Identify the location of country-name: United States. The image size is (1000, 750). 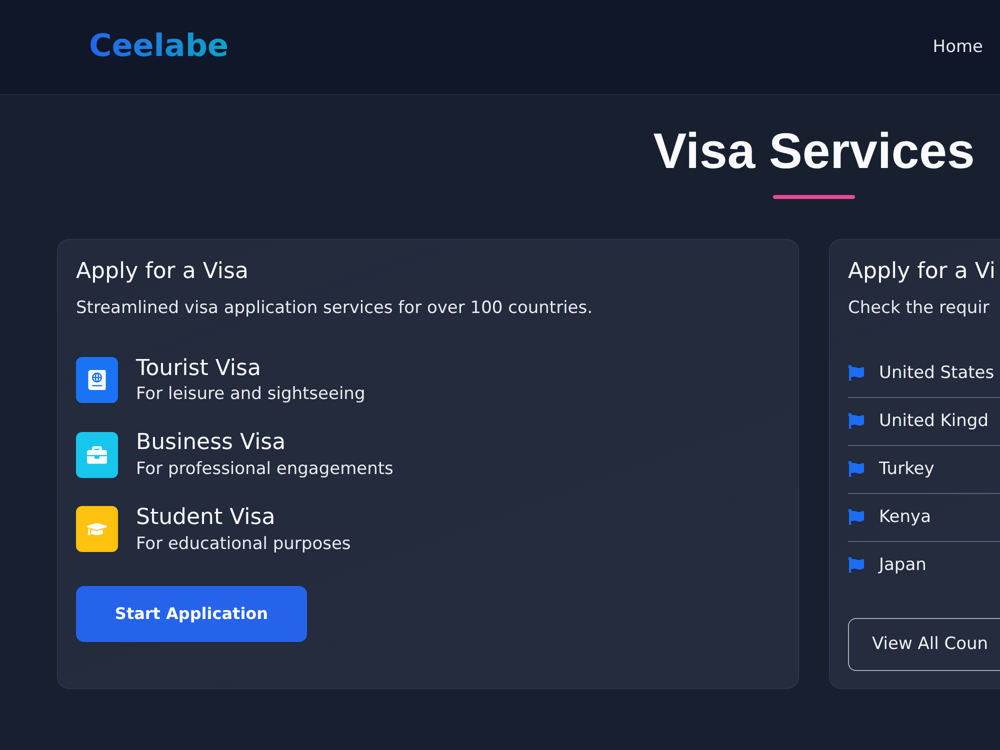
(936, 373).